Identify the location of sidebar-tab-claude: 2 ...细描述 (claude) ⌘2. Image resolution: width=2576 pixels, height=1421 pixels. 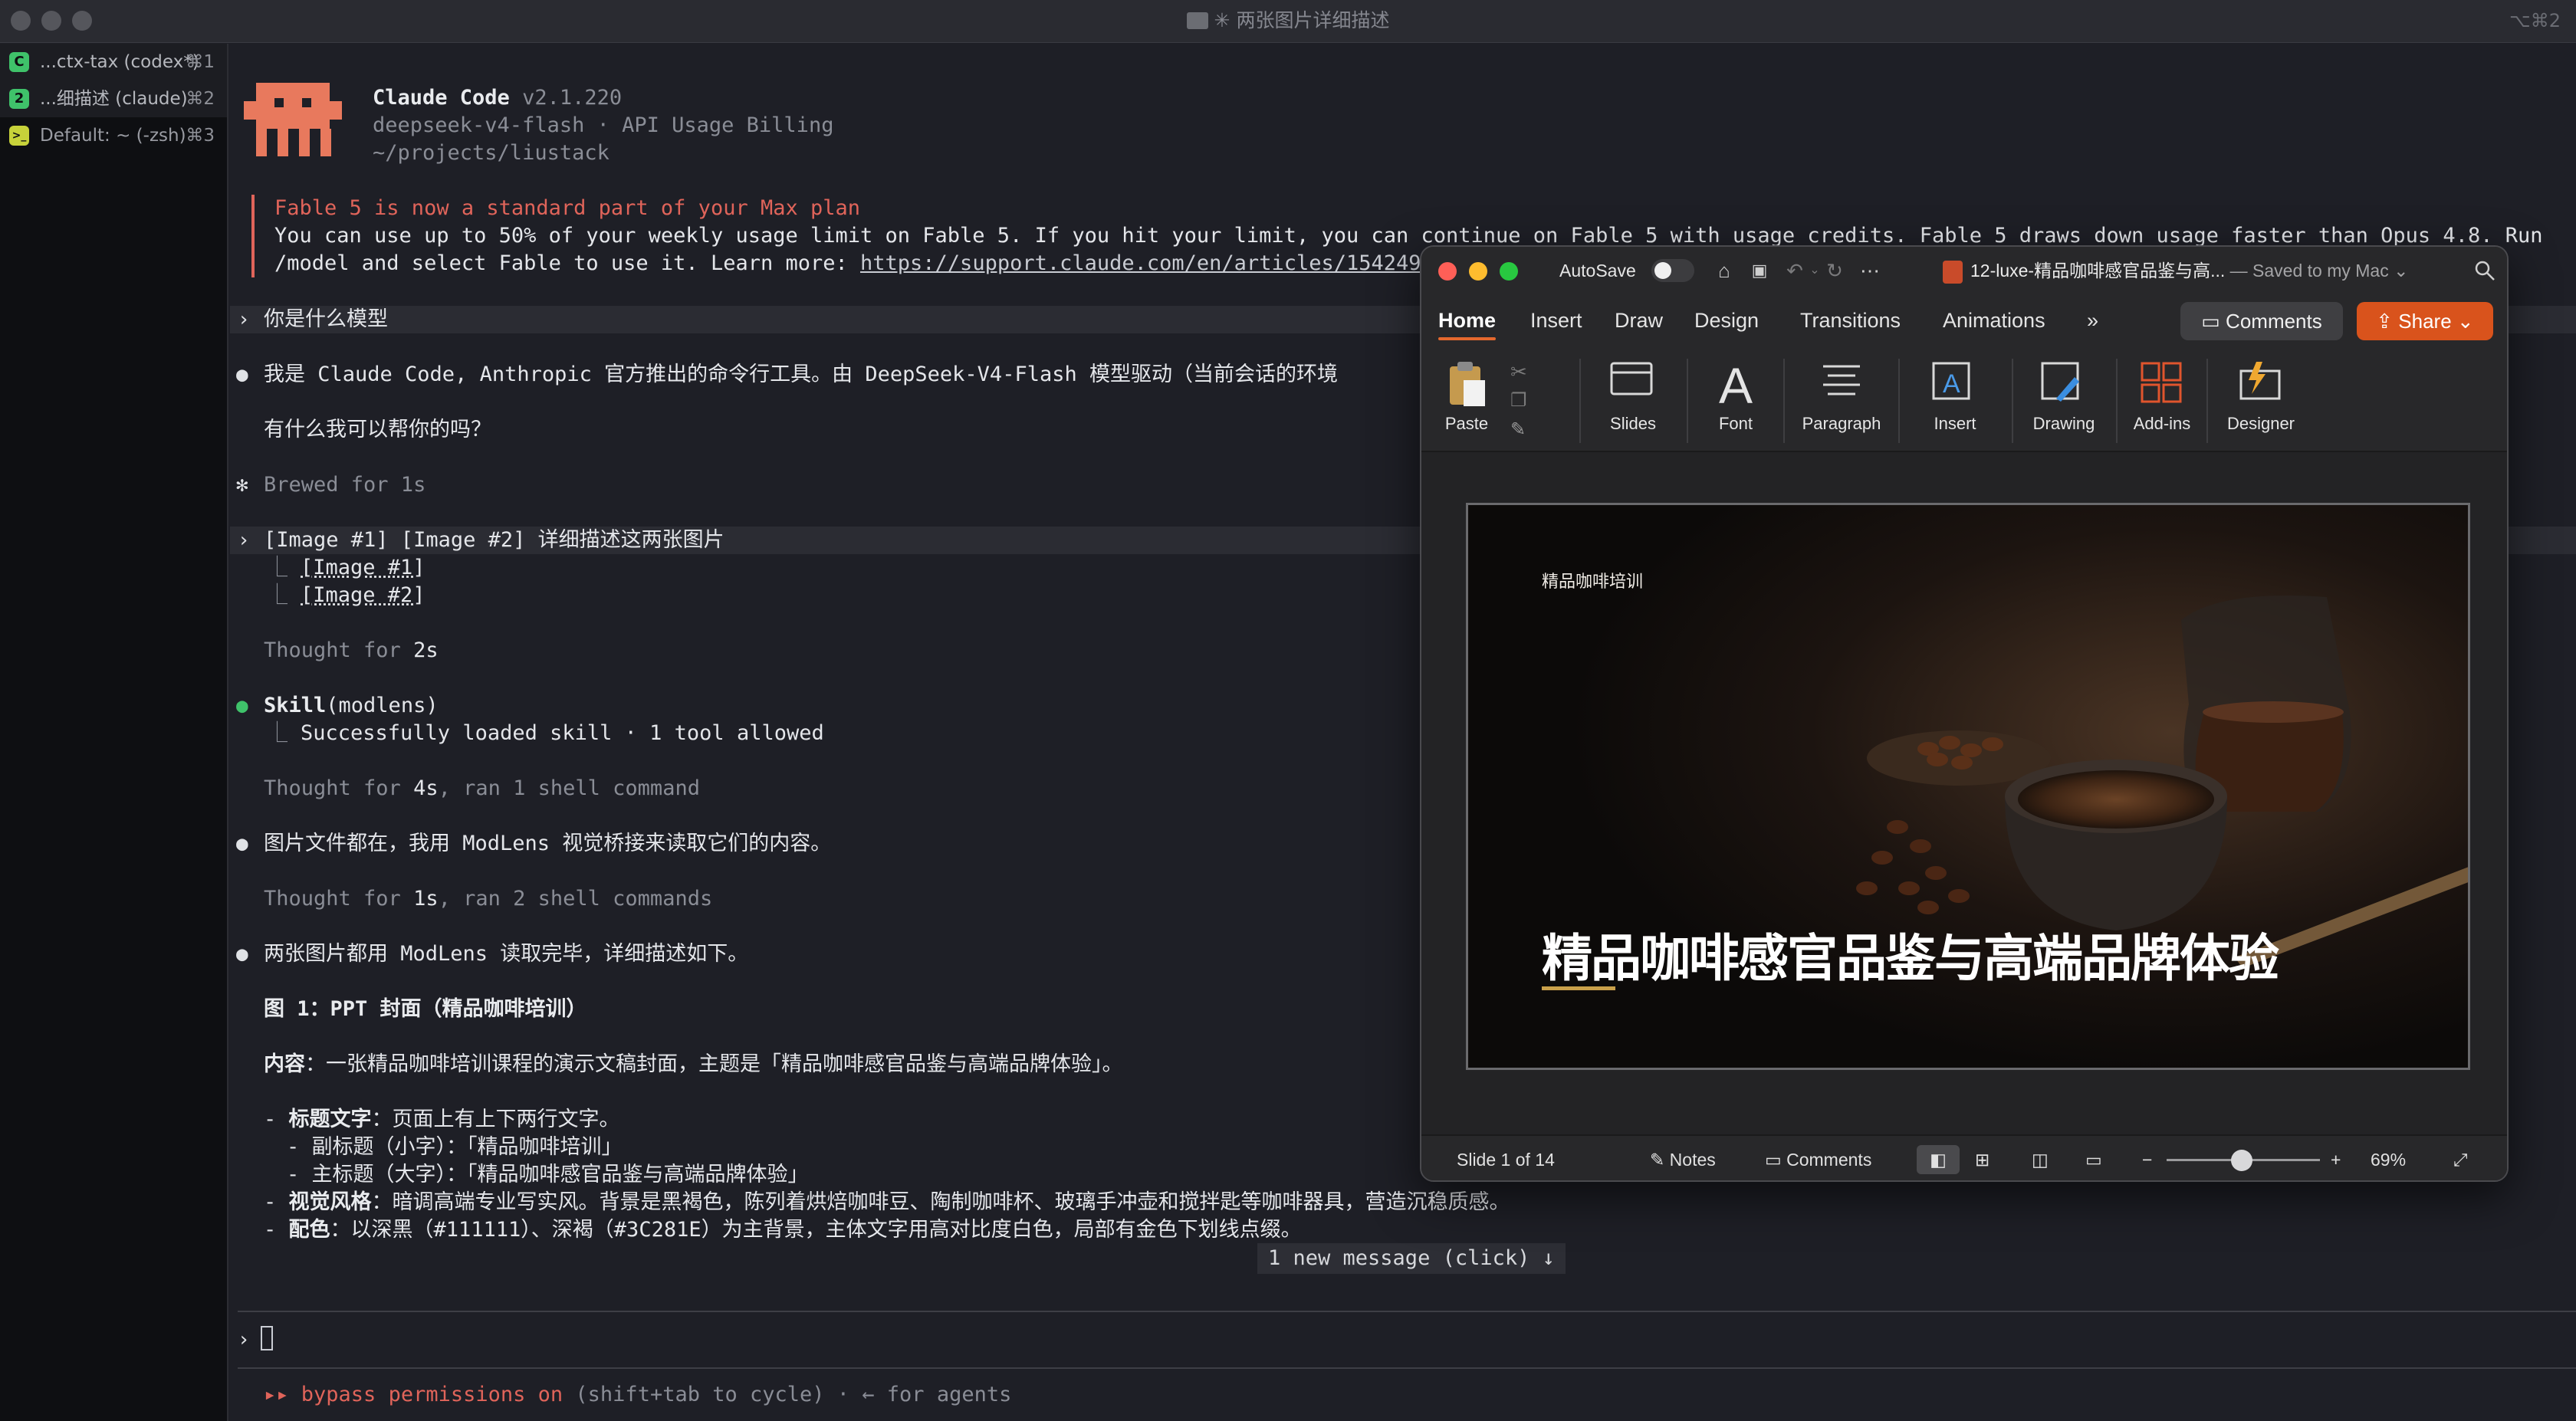
(113, 98).